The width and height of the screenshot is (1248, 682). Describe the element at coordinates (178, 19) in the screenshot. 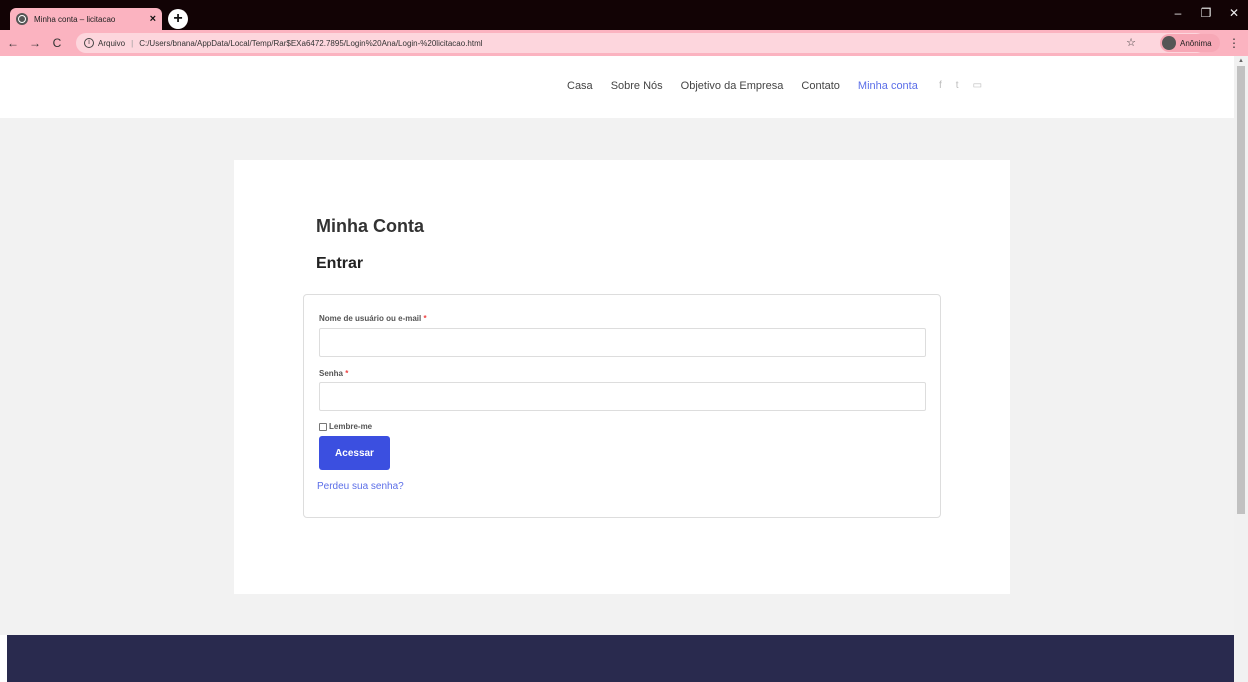

I see `new-tab-button: +` at that location.